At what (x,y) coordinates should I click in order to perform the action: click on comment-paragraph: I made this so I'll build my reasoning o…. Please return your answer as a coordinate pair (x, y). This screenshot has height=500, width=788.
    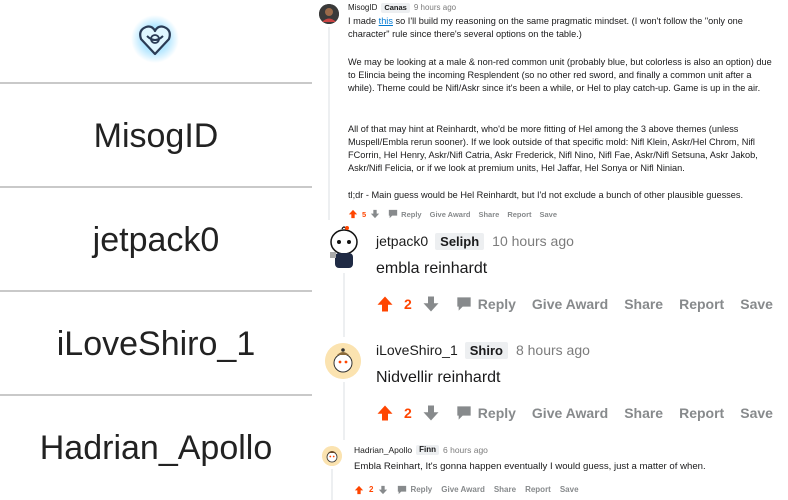
    Looking at the image, I should click on (545, 27).